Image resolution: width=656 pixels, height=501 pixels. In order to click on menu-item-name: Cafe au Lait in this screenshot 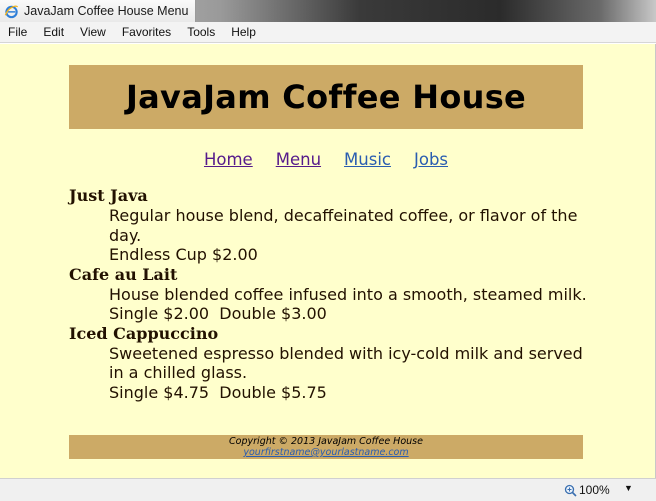, I will do `click(123, 274)`.